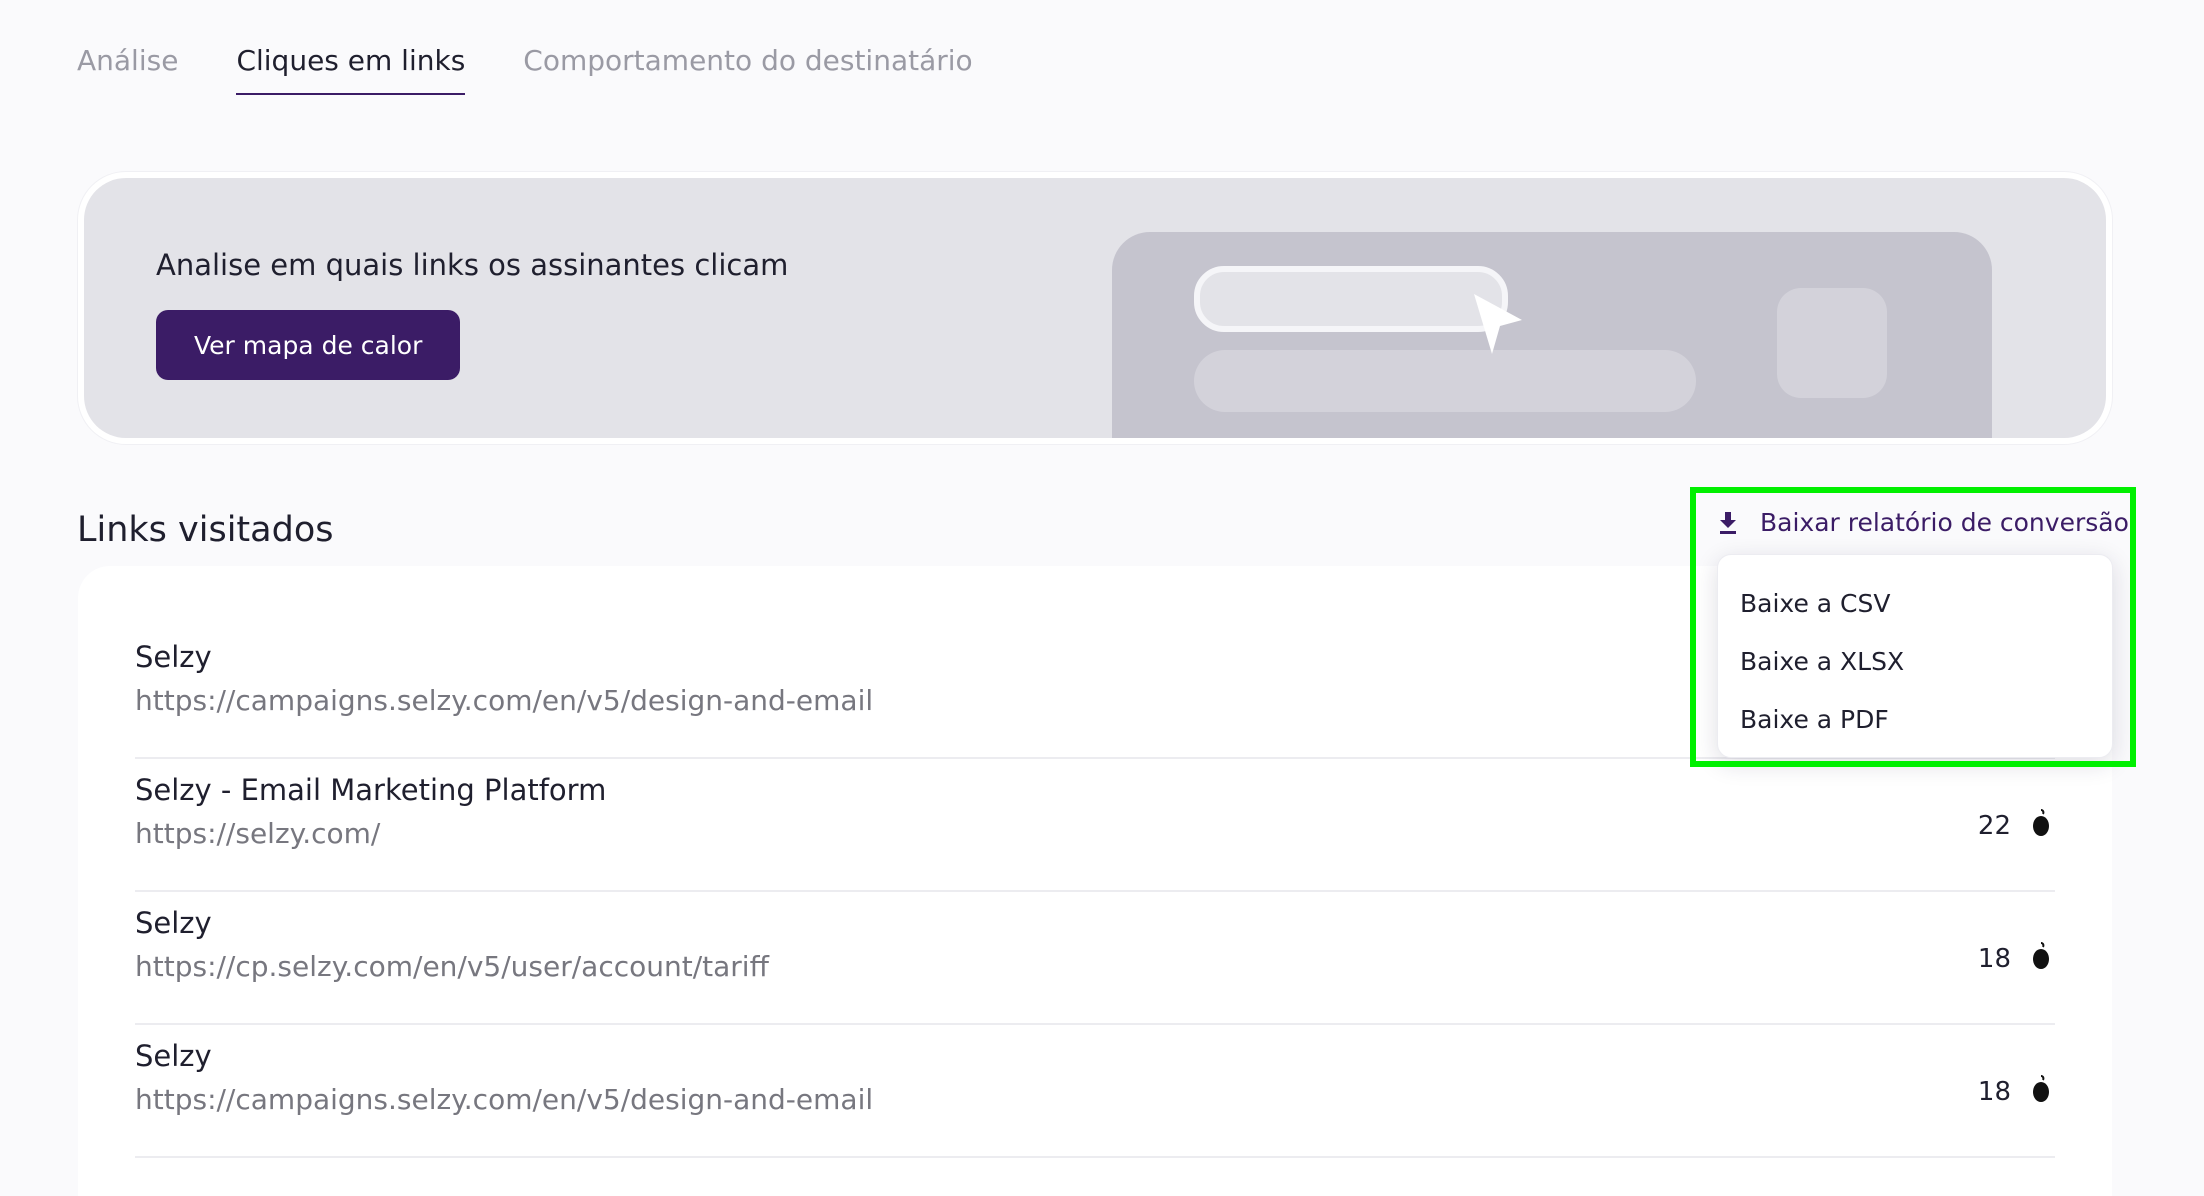 This screenshot has width=2204, height=1196. What do you see at coordinates (1832, 343) in the screenshot?
I see `illustration-square` at bounding box center [1832, 343].